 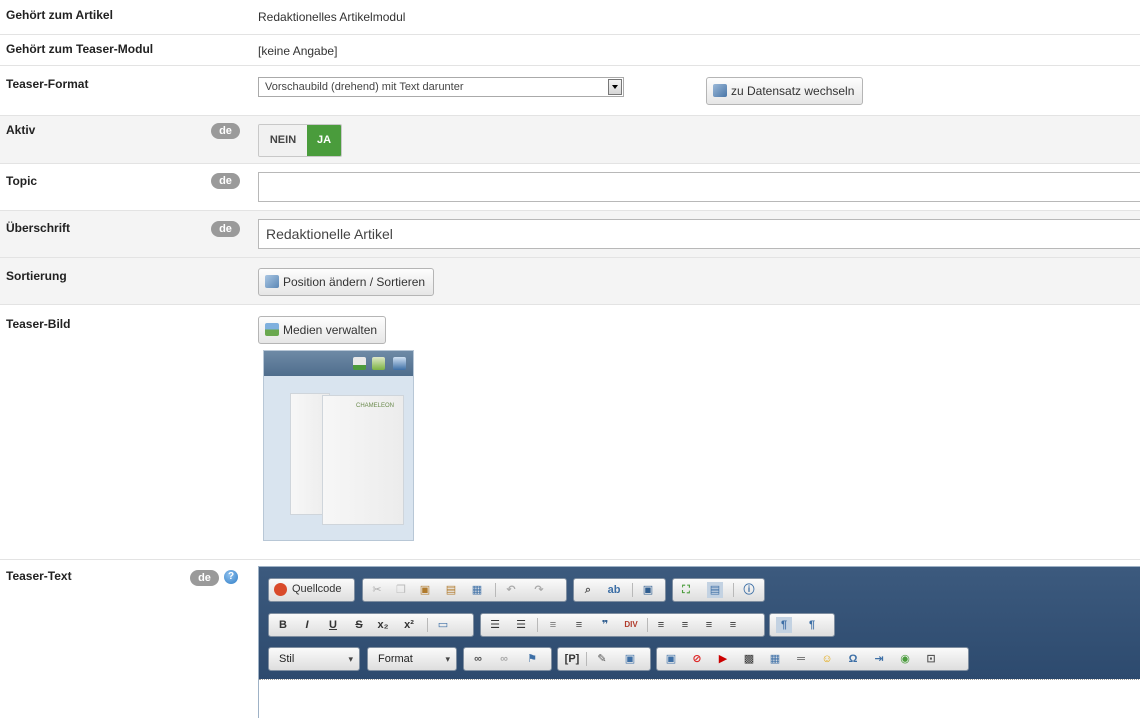 What do you see at coordinates (827, 659) in the screenshot?
I see `smiley-icon: ☺` at bounding box center [827, 659].